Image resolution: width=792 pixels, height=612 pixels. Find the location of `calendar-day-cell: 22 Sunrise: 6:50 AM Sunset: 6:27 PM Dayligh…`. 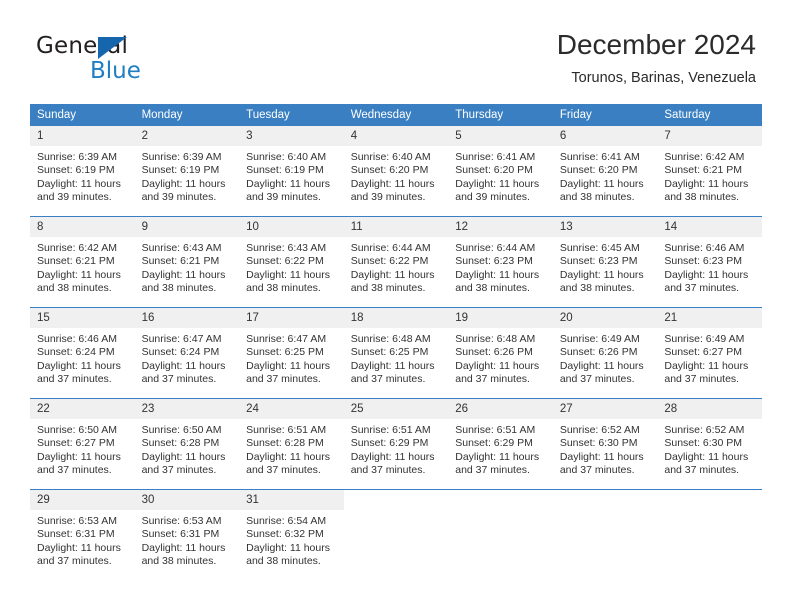

calendar-day-cell: 22 Sunrise: 6:50 AM Sunset: 6:27 PM Dayligh… is located at coordinates (82, 444).